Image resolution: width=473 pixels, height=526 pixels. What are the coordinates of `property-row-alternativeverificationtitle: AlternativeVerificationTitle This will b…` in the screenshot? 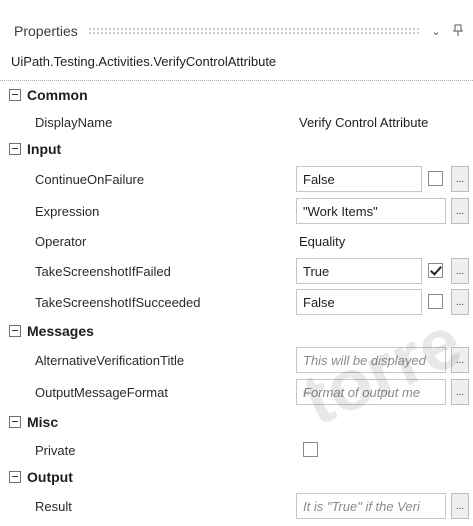 It's located at (236, 360).